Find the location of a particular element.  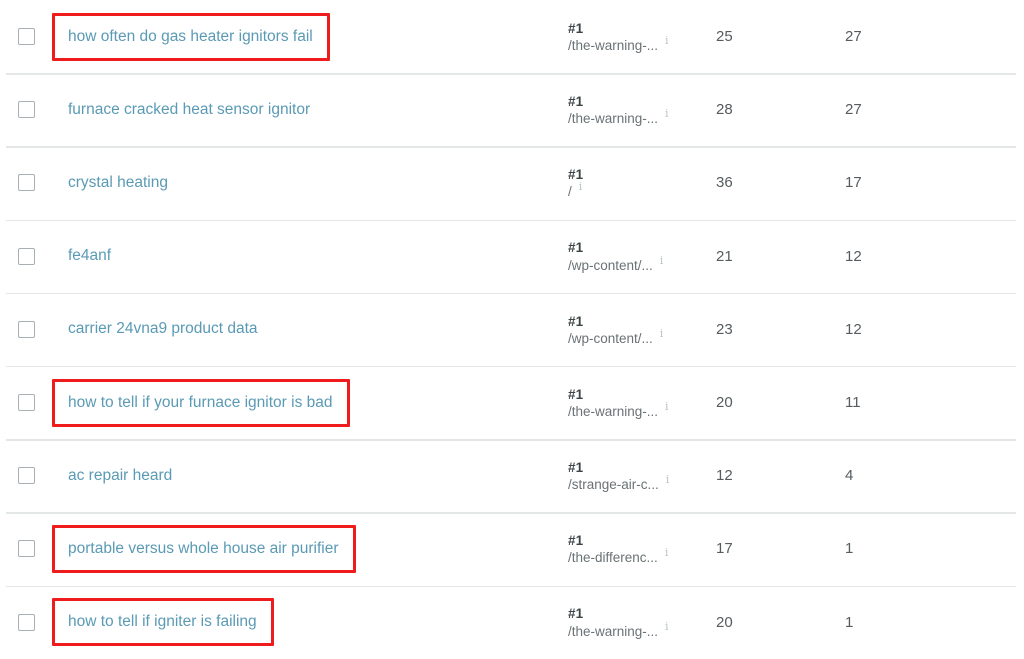

keyword-link: how often do gas heater ignitors fail is located at coordinates (190, 36).